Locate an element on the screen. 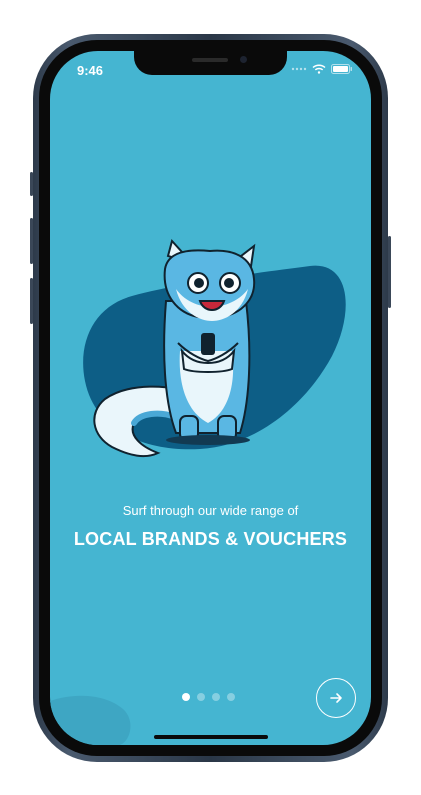 Image resolution: width=421 pixels, height=795 pixels. mute-switch is located at coordinates (31, 184).